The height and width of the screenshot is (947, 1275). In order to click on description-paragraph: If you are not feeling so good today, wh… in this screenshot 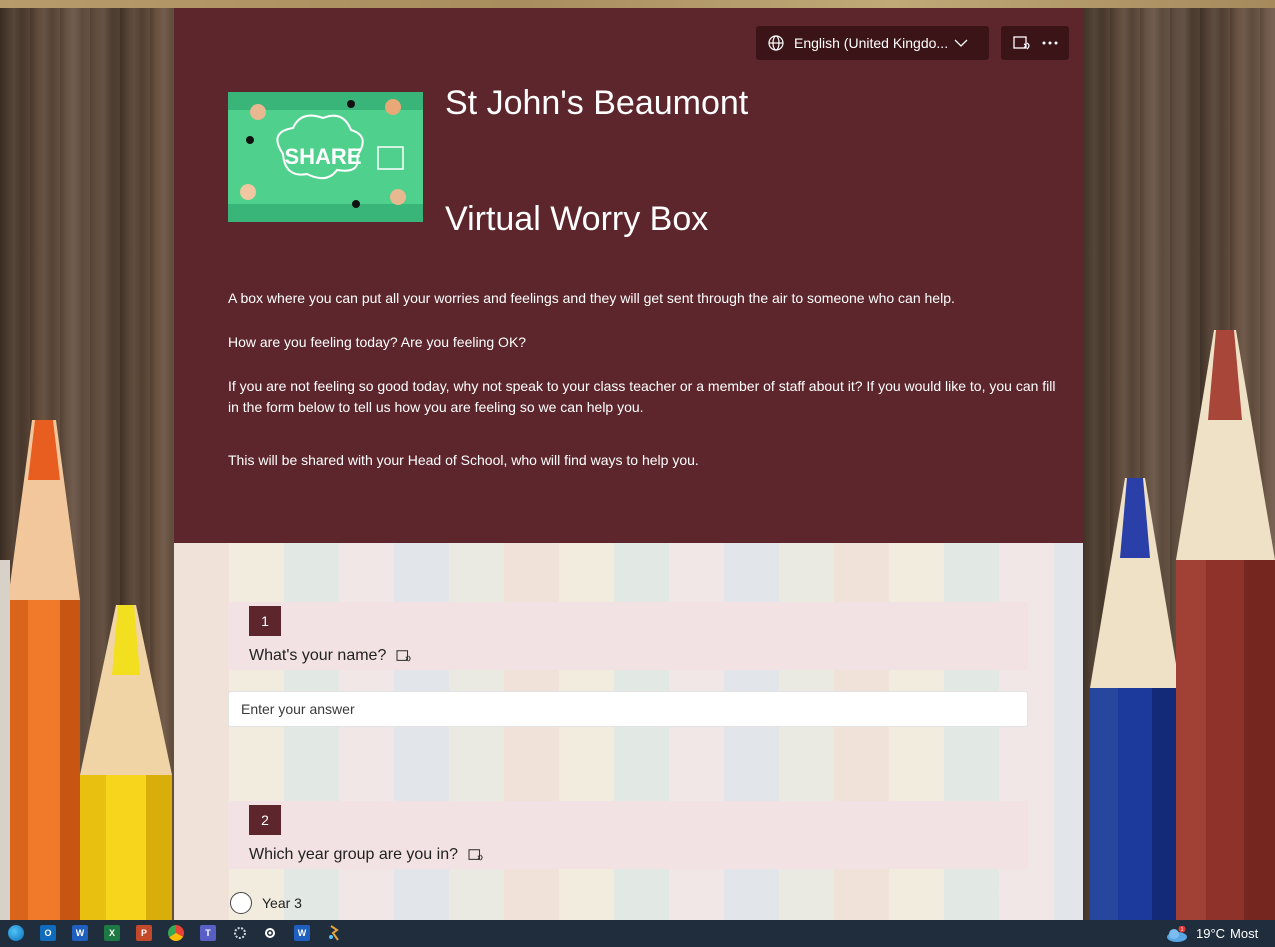, I will do `click(642, 396)`.